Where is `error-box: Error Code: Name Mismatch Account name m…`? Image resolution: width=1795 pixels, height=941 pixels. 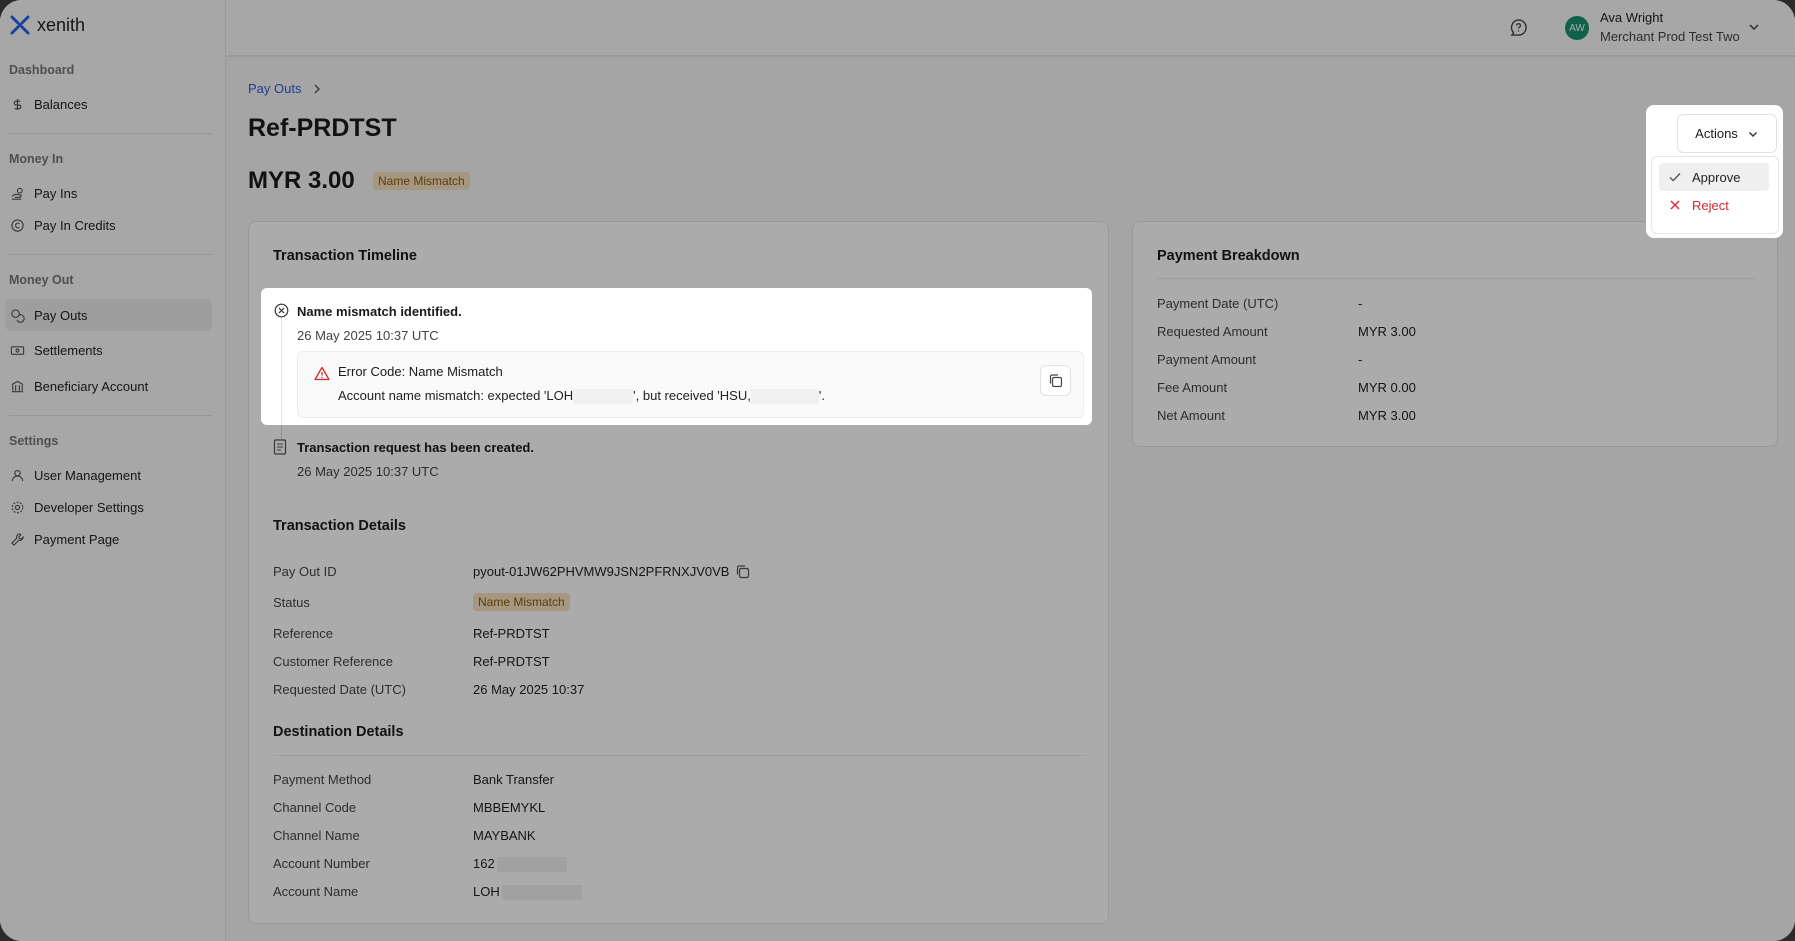 error-box: Error Code: Name Mismatch Account name m… is located at coordinates (690, 384).